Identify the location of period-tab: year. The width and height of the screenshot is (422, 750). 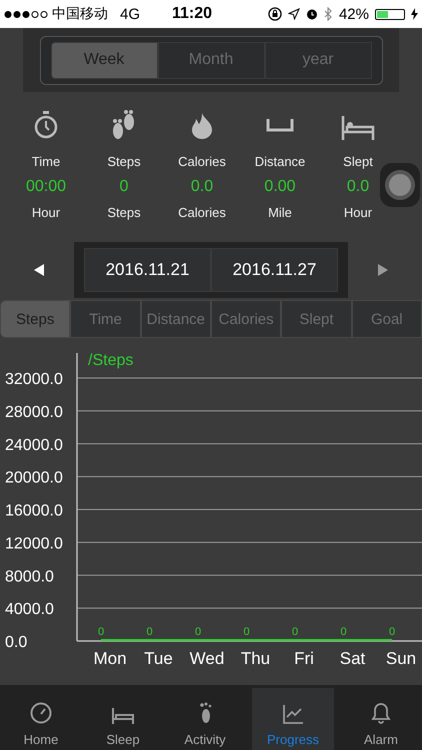
(318, 60).